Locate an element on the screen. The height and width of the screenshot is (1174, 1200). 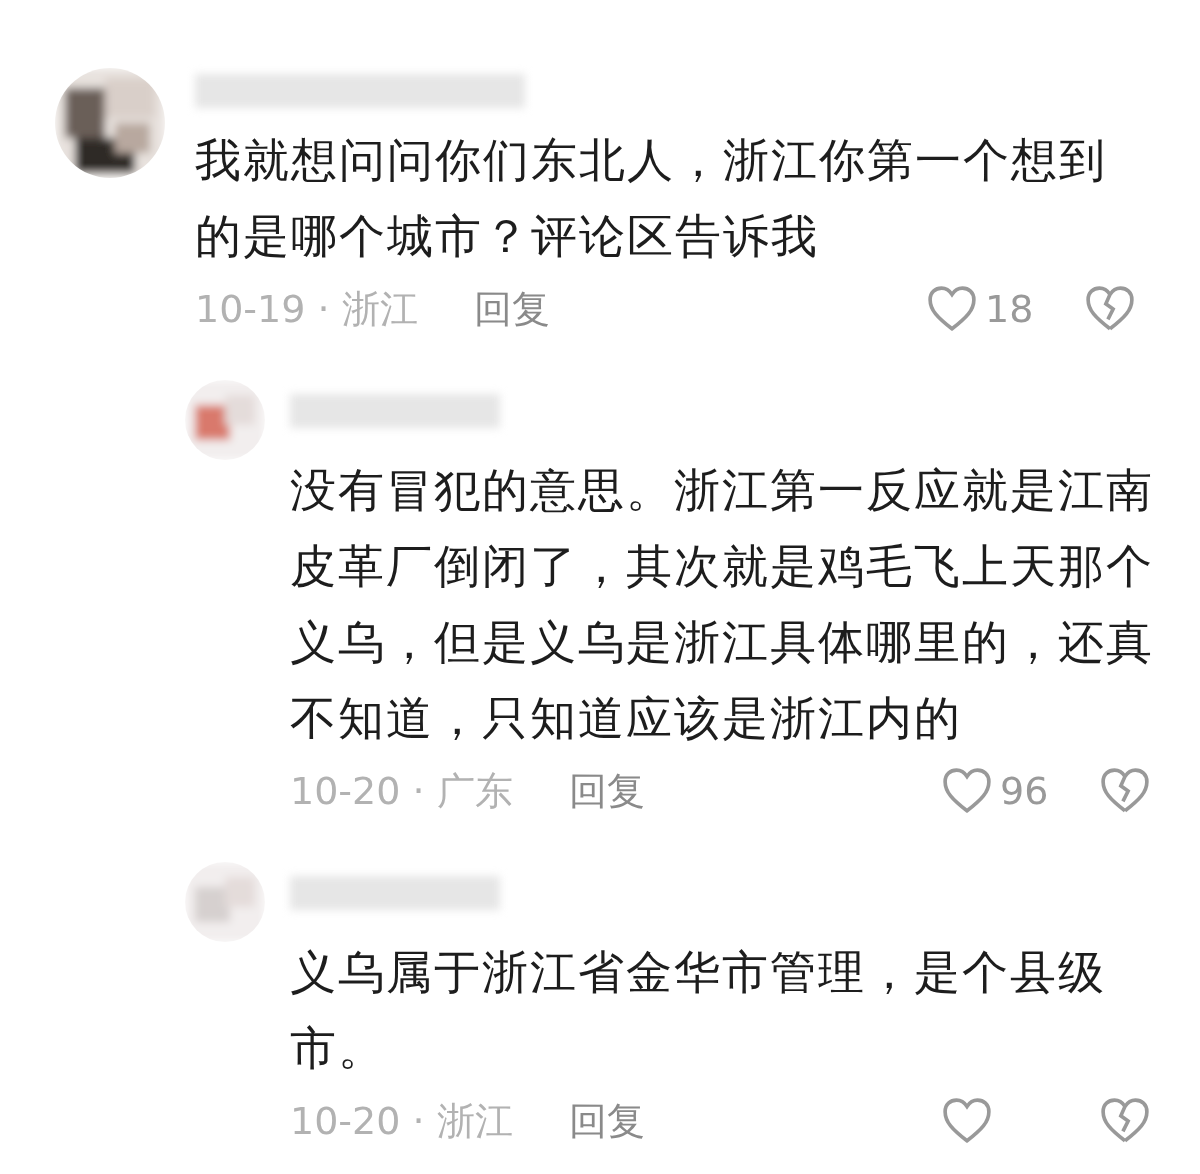
like-count: 18 is located at coordinates (1010, 309).